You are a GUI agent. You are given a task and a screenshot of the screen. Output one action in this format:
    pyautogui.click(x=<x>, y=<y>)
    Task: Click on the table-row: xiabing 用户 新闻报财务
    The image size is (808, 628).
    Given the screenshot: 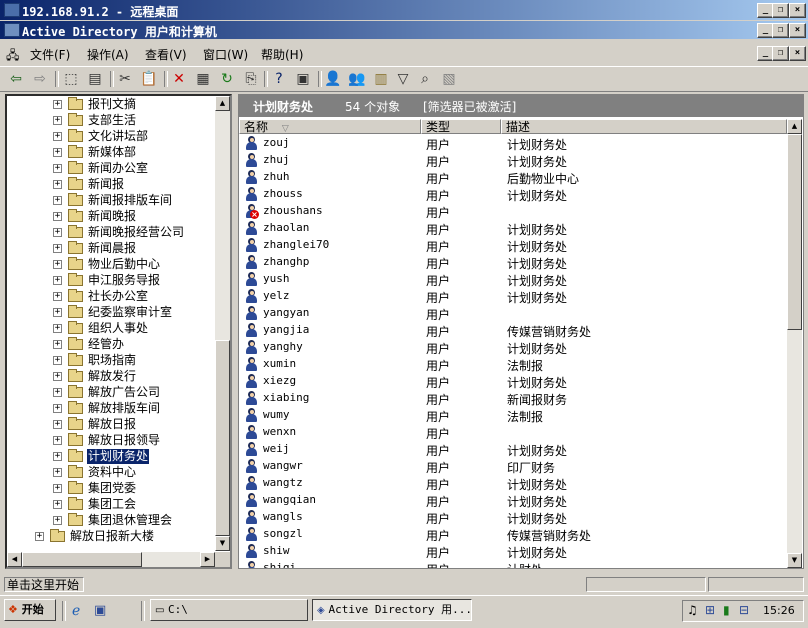 What is the action you would take?
    pyautogui.click(x=513, y=398)
    